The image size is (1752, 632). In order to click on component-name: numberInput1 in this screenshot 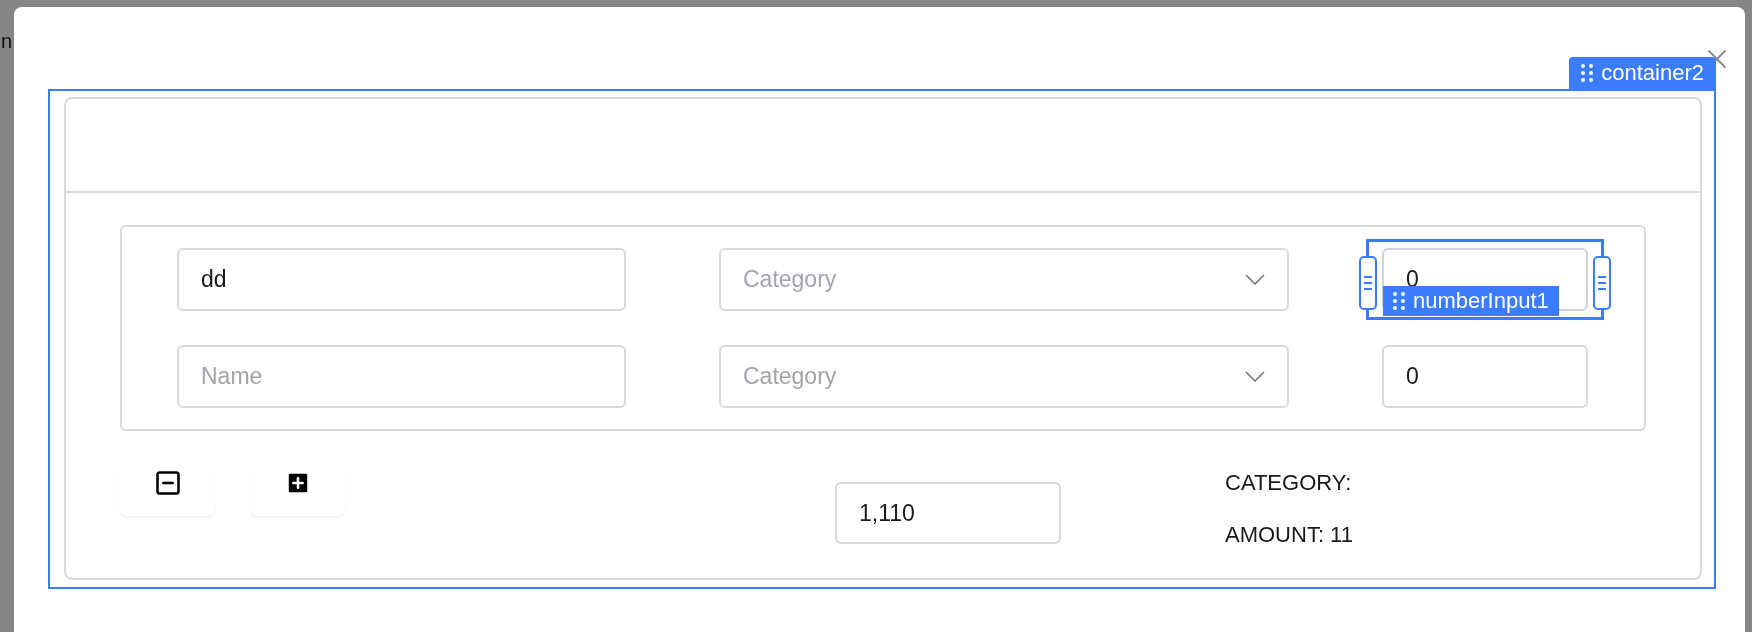, I will do `click(1481, 301)`.